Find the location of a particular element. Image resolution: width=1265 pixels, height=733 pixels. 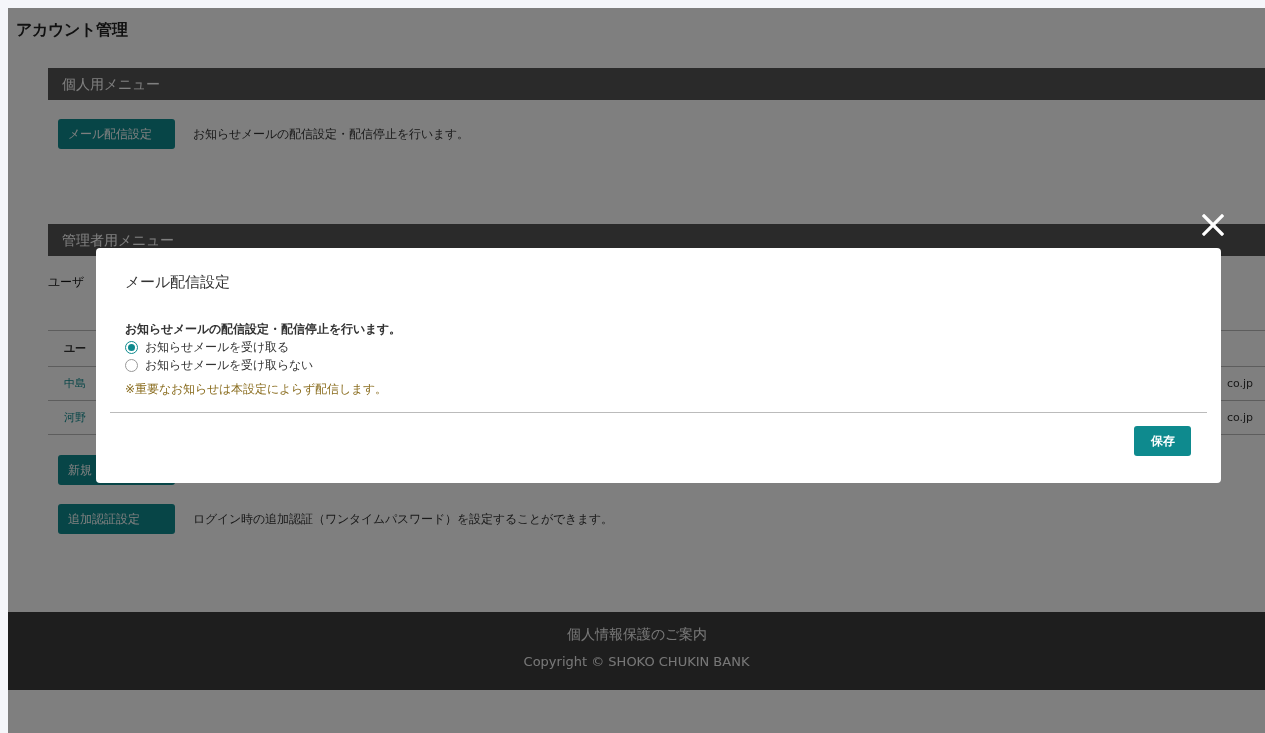

privacy-link: 個人情報保護のご案内 is located at coordinates (636, 635).